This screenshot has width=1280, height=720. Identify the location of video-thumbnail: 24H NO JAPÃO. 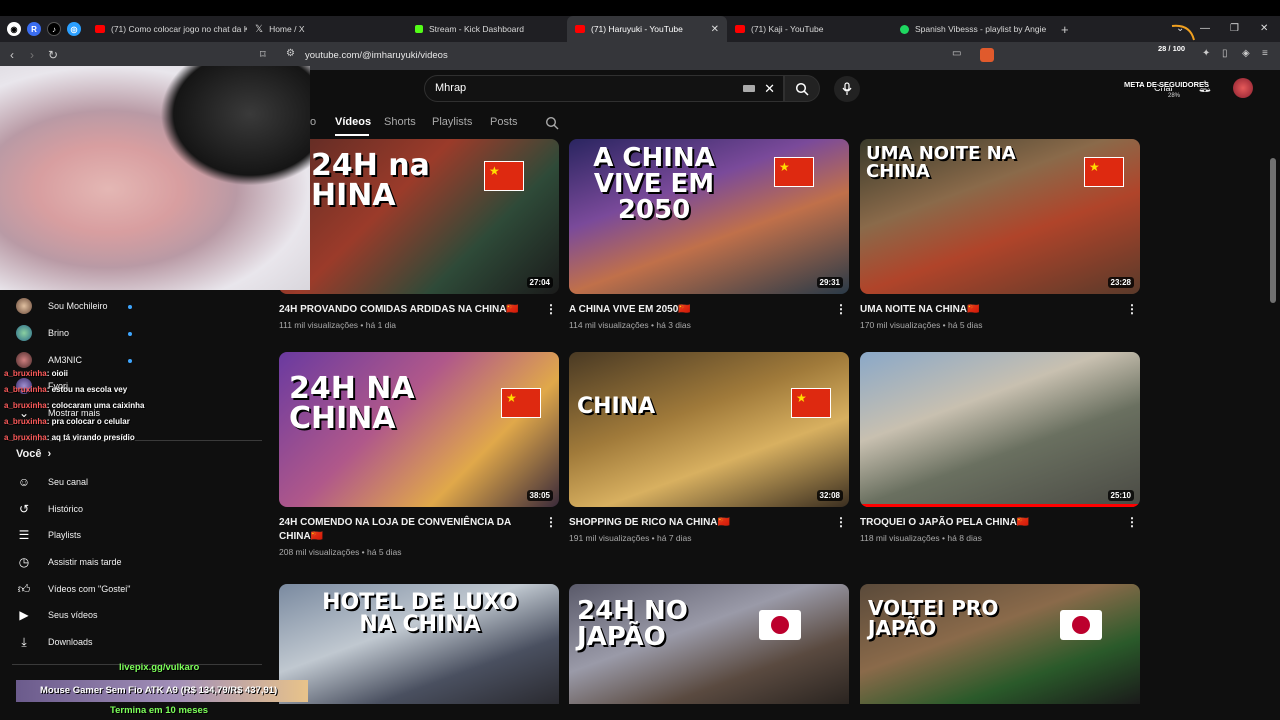
(709, 644).